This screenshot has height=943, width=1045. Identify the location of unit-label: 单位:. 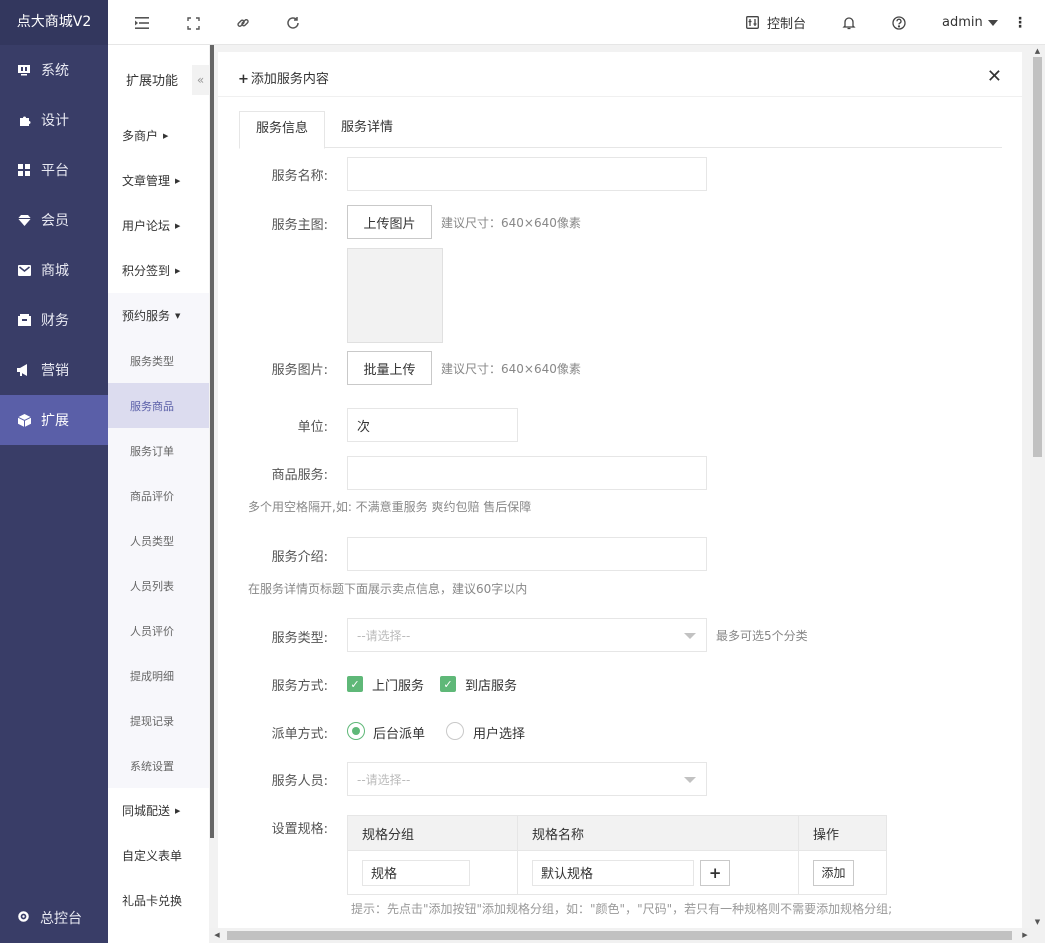
(312, 427).